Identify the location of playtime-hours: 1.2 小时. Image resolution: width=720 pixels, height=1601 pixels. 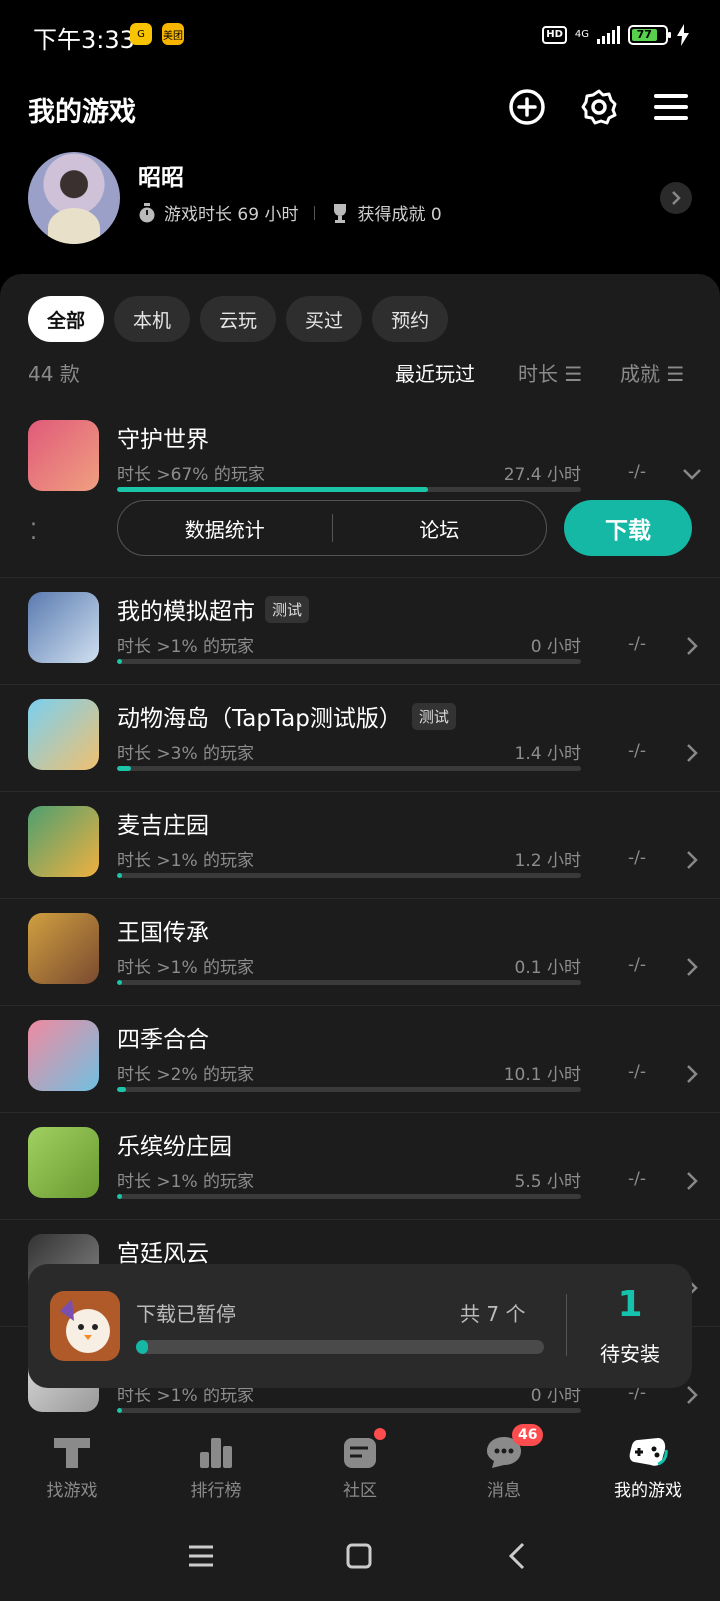
(547, 861).